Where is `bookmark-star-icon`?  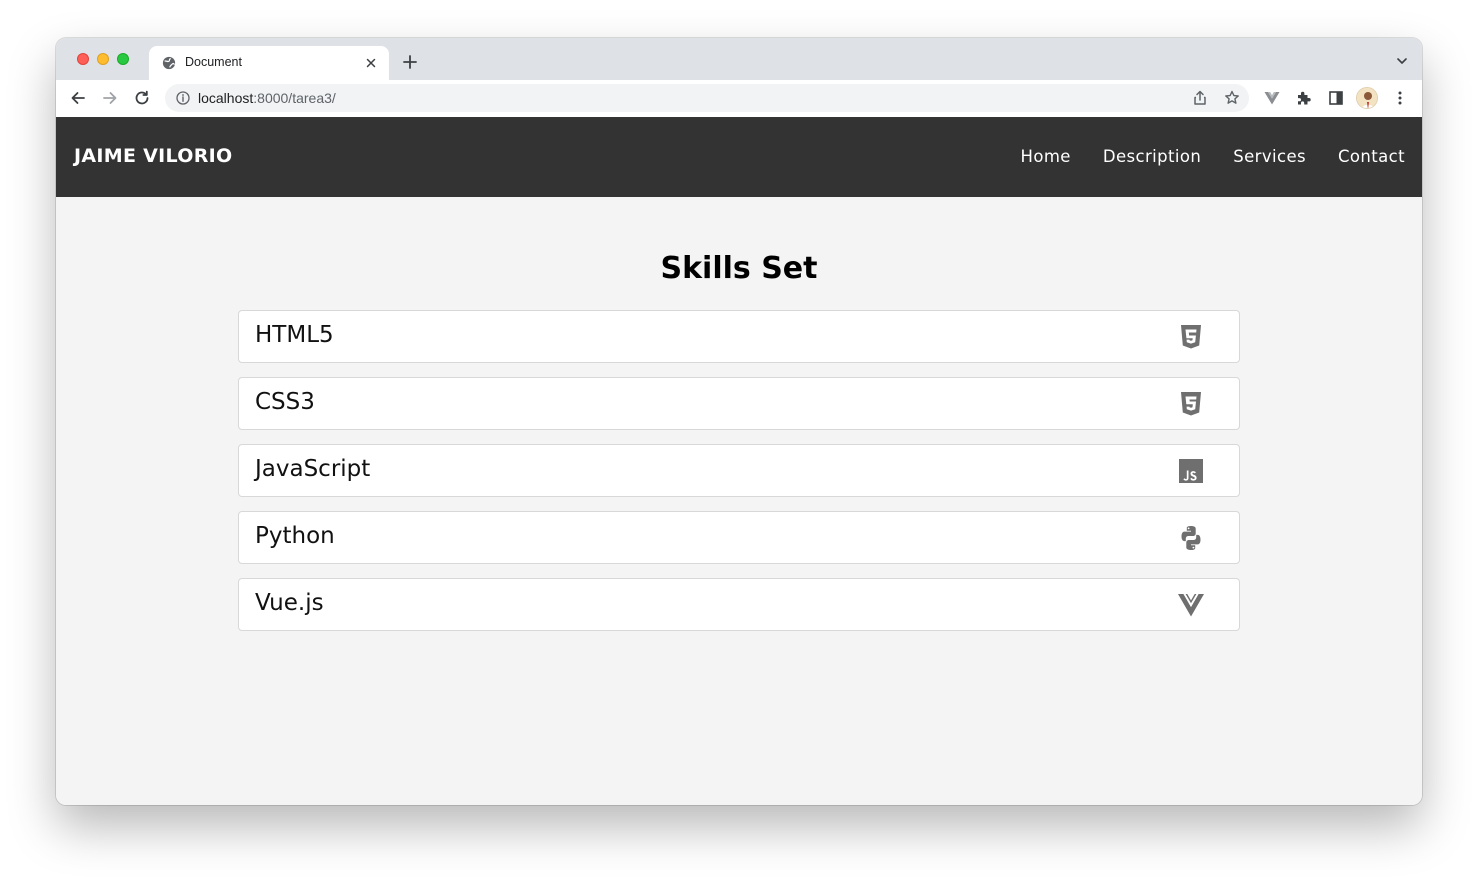
bookmark-star-icon is located at coordinates (1232, 98).